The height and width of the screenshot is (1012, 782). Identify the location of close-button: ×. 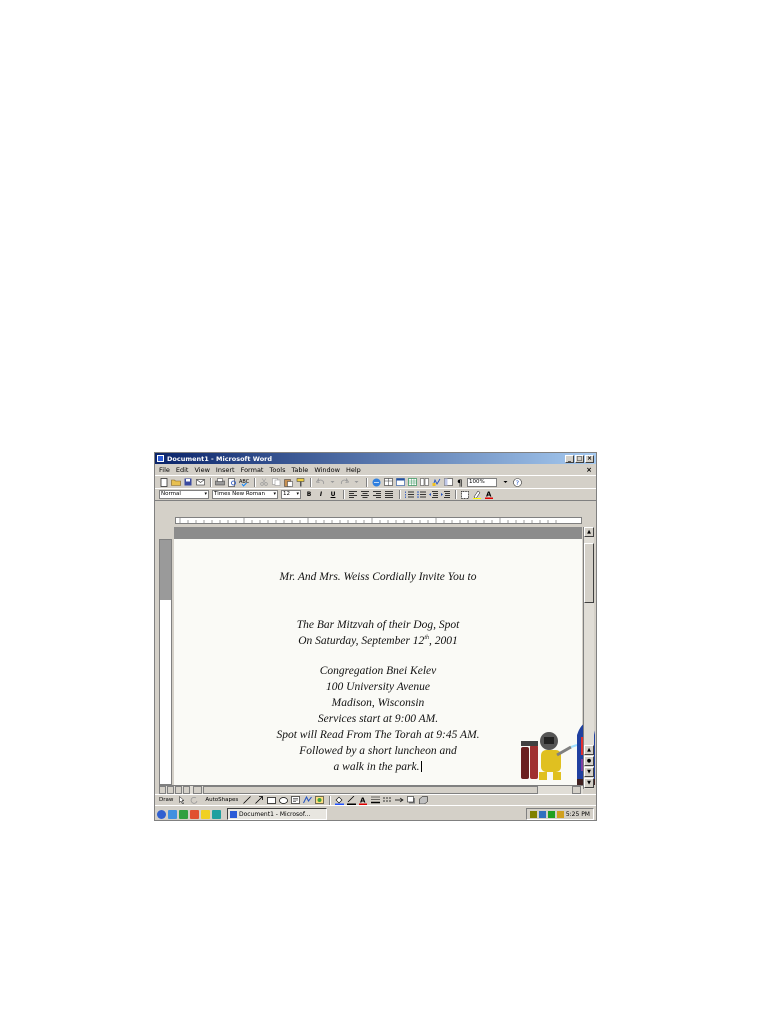
(589, 458).